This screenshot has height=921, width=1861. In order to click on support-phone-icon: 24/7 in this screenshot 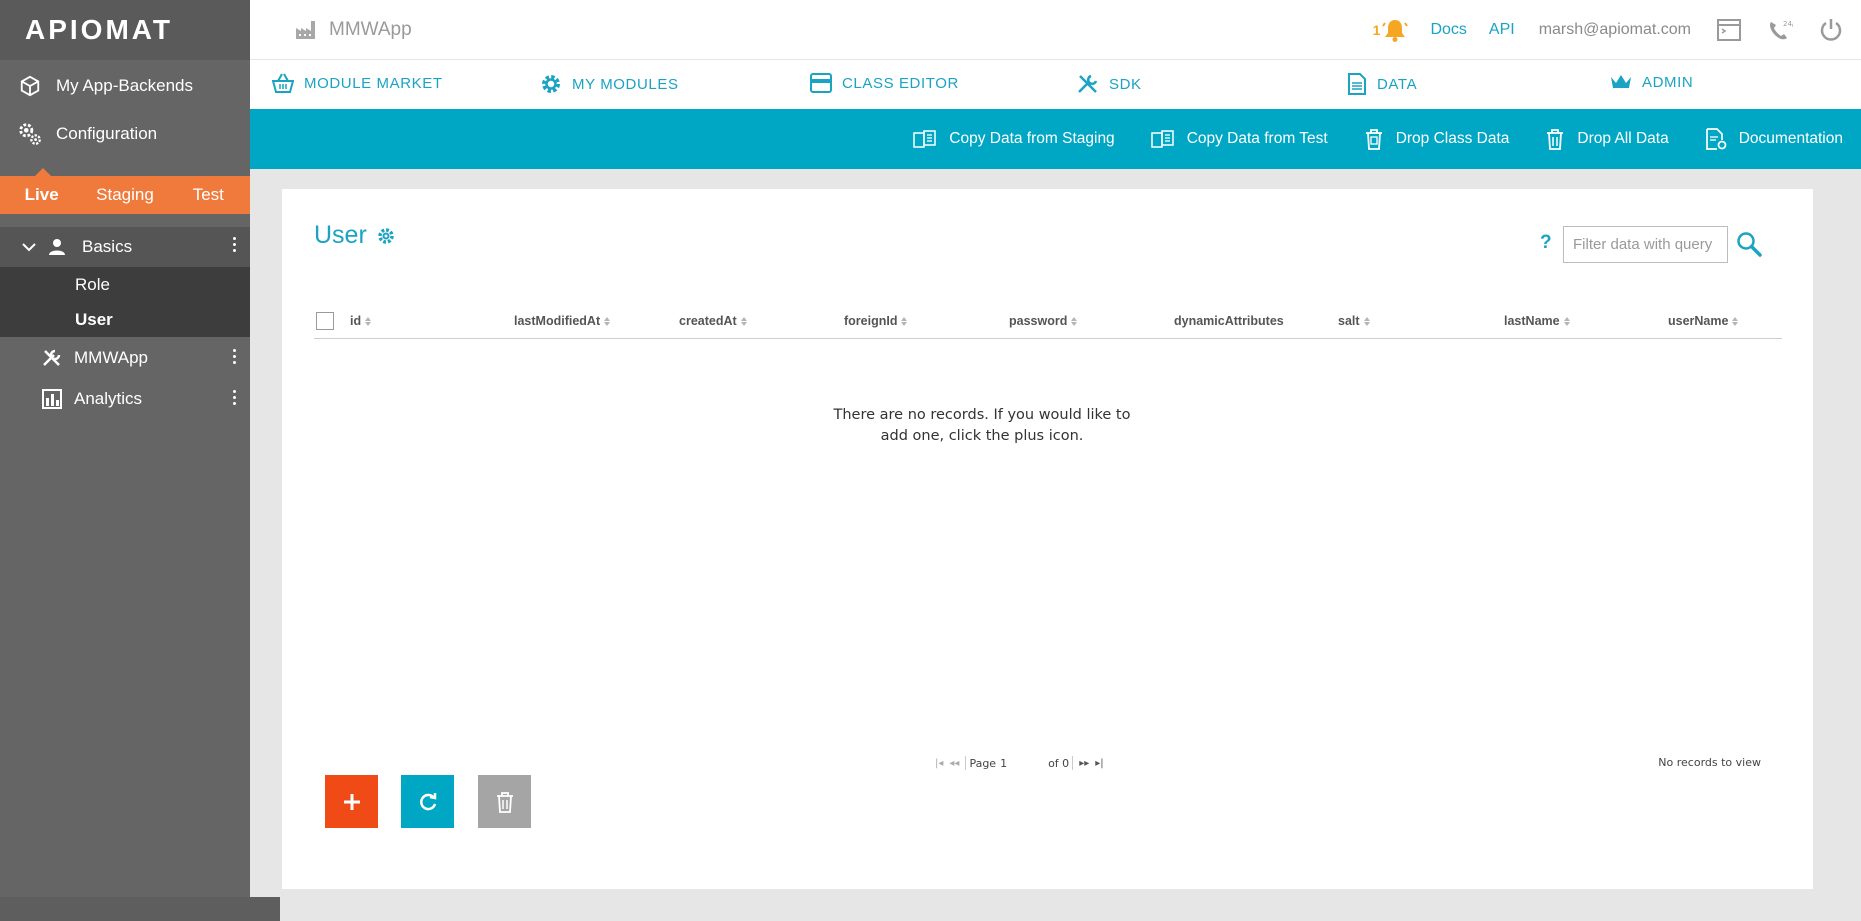, I will do `click(1780, 30)`.